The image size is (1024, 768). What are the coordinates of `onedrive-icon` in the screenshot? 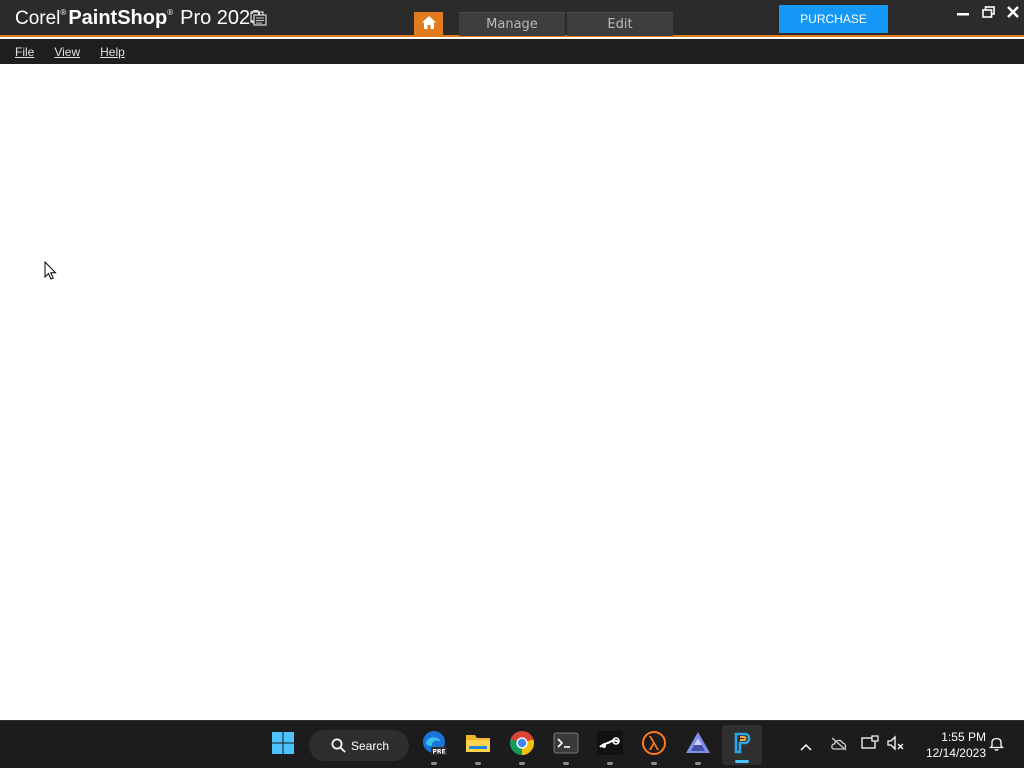 It's located at (839, 745).